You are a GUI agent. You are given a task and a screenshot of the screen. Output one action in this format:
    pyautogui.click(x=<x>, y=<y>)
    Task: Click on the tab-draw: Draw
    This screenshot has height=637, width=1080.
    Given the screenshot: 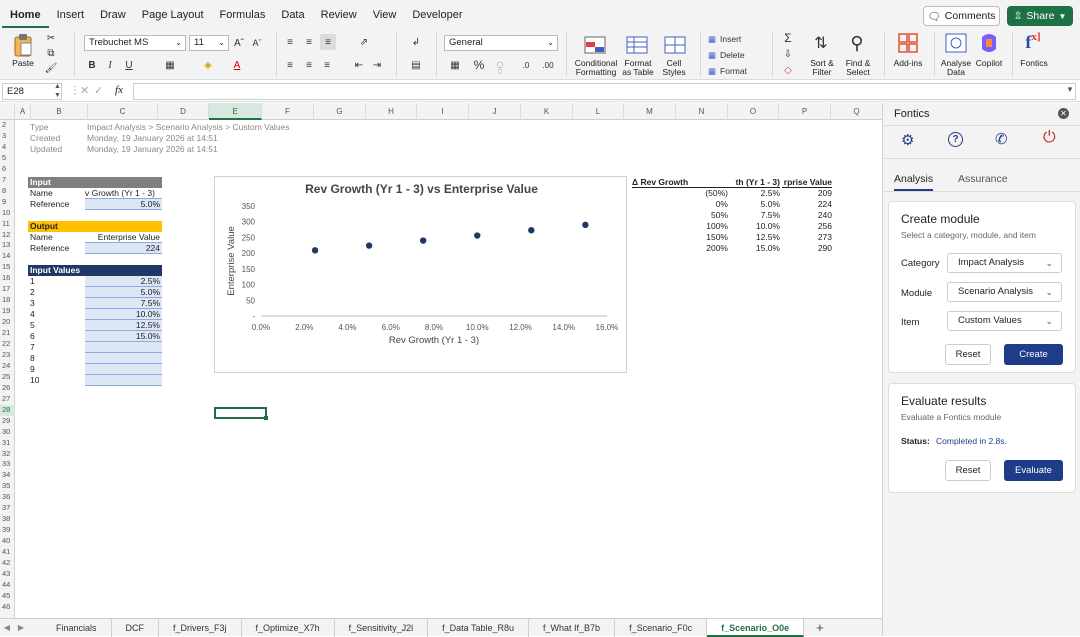 What is the action you would take?
    pyautogui.click(x=113, y=14)
    